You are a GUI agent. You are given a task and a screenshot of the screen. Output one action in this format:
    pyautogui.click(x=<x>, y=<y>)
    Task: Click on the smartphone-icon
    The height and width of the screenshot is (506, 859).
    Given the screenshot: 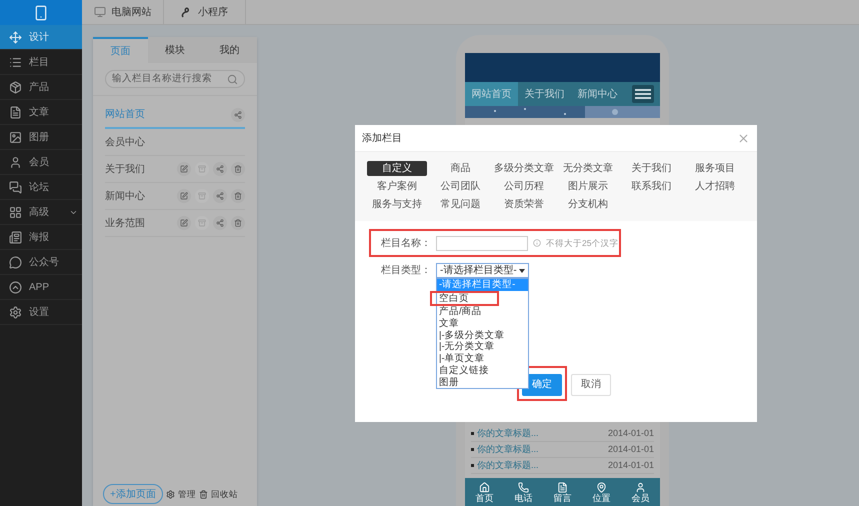 What is the action you would take?
    pyautogui.click(x=41, y=12)
    